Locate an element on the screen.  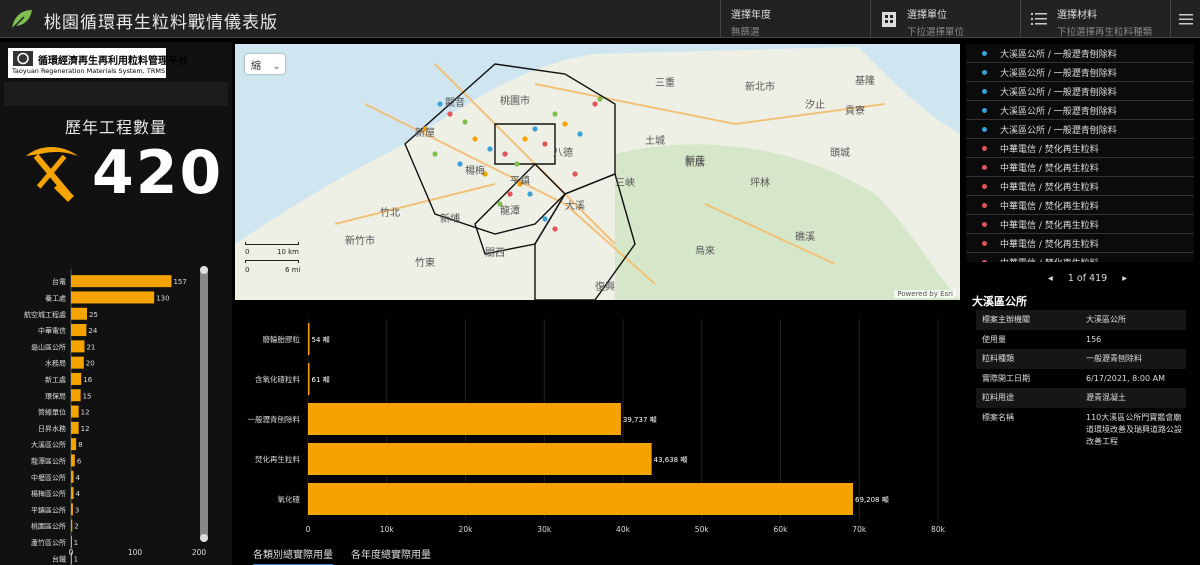
chevron-down-icon: ⌄ is located at coordinates (276, 66).